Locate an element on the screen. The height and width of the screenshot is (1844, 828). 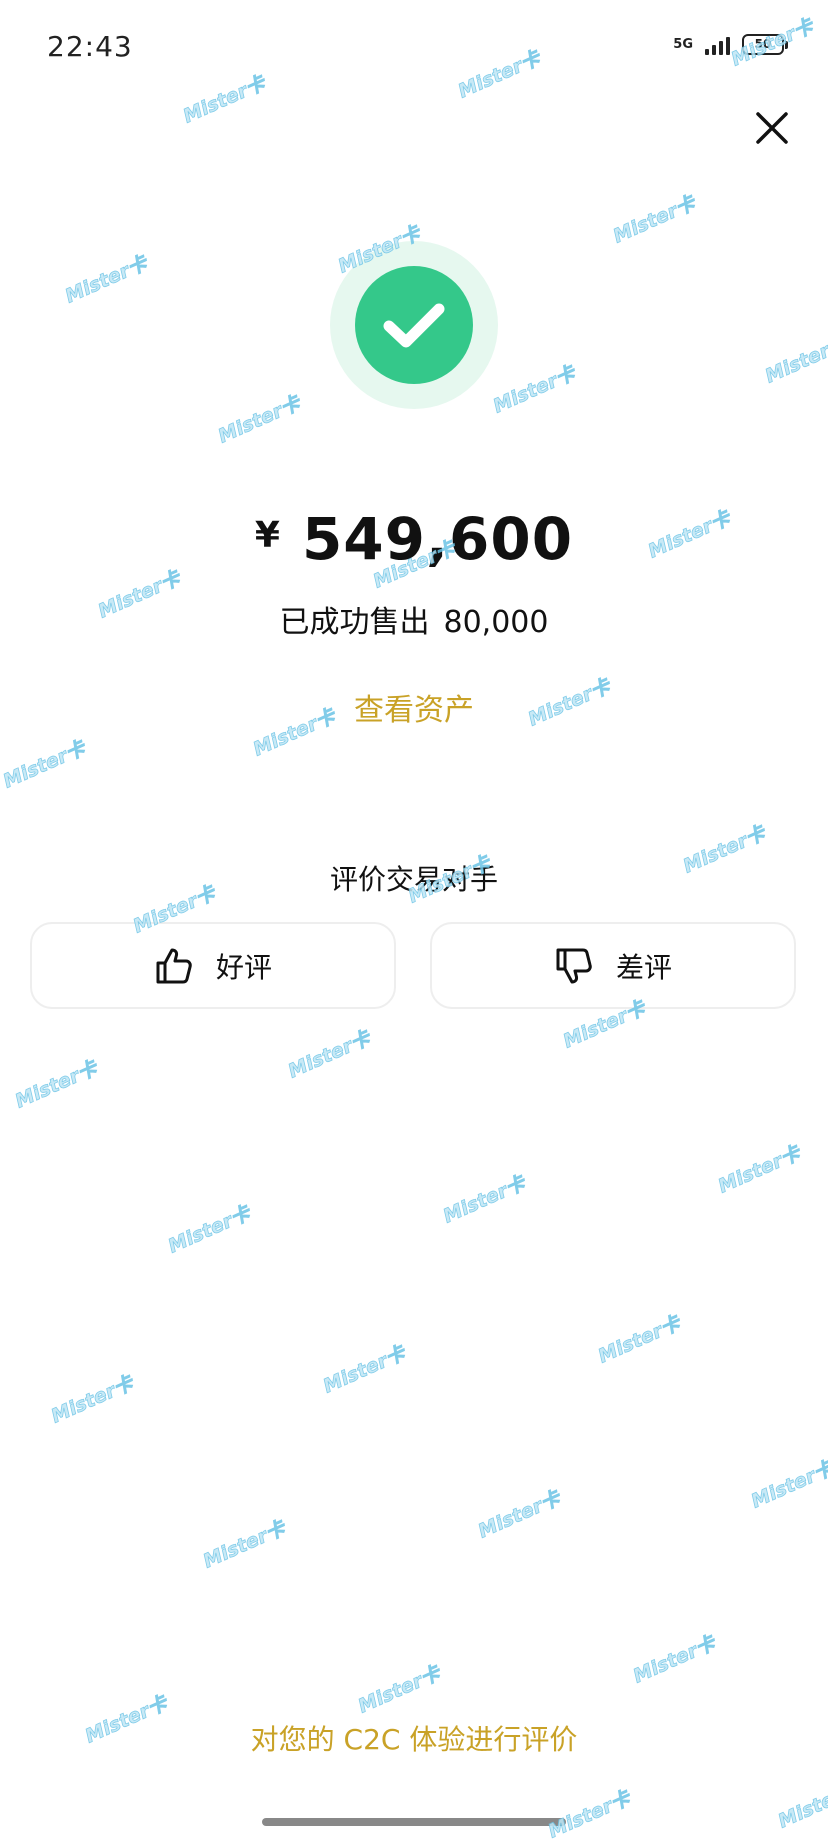
amount-row: ¥549,600 is located at coordinates (414, 539).